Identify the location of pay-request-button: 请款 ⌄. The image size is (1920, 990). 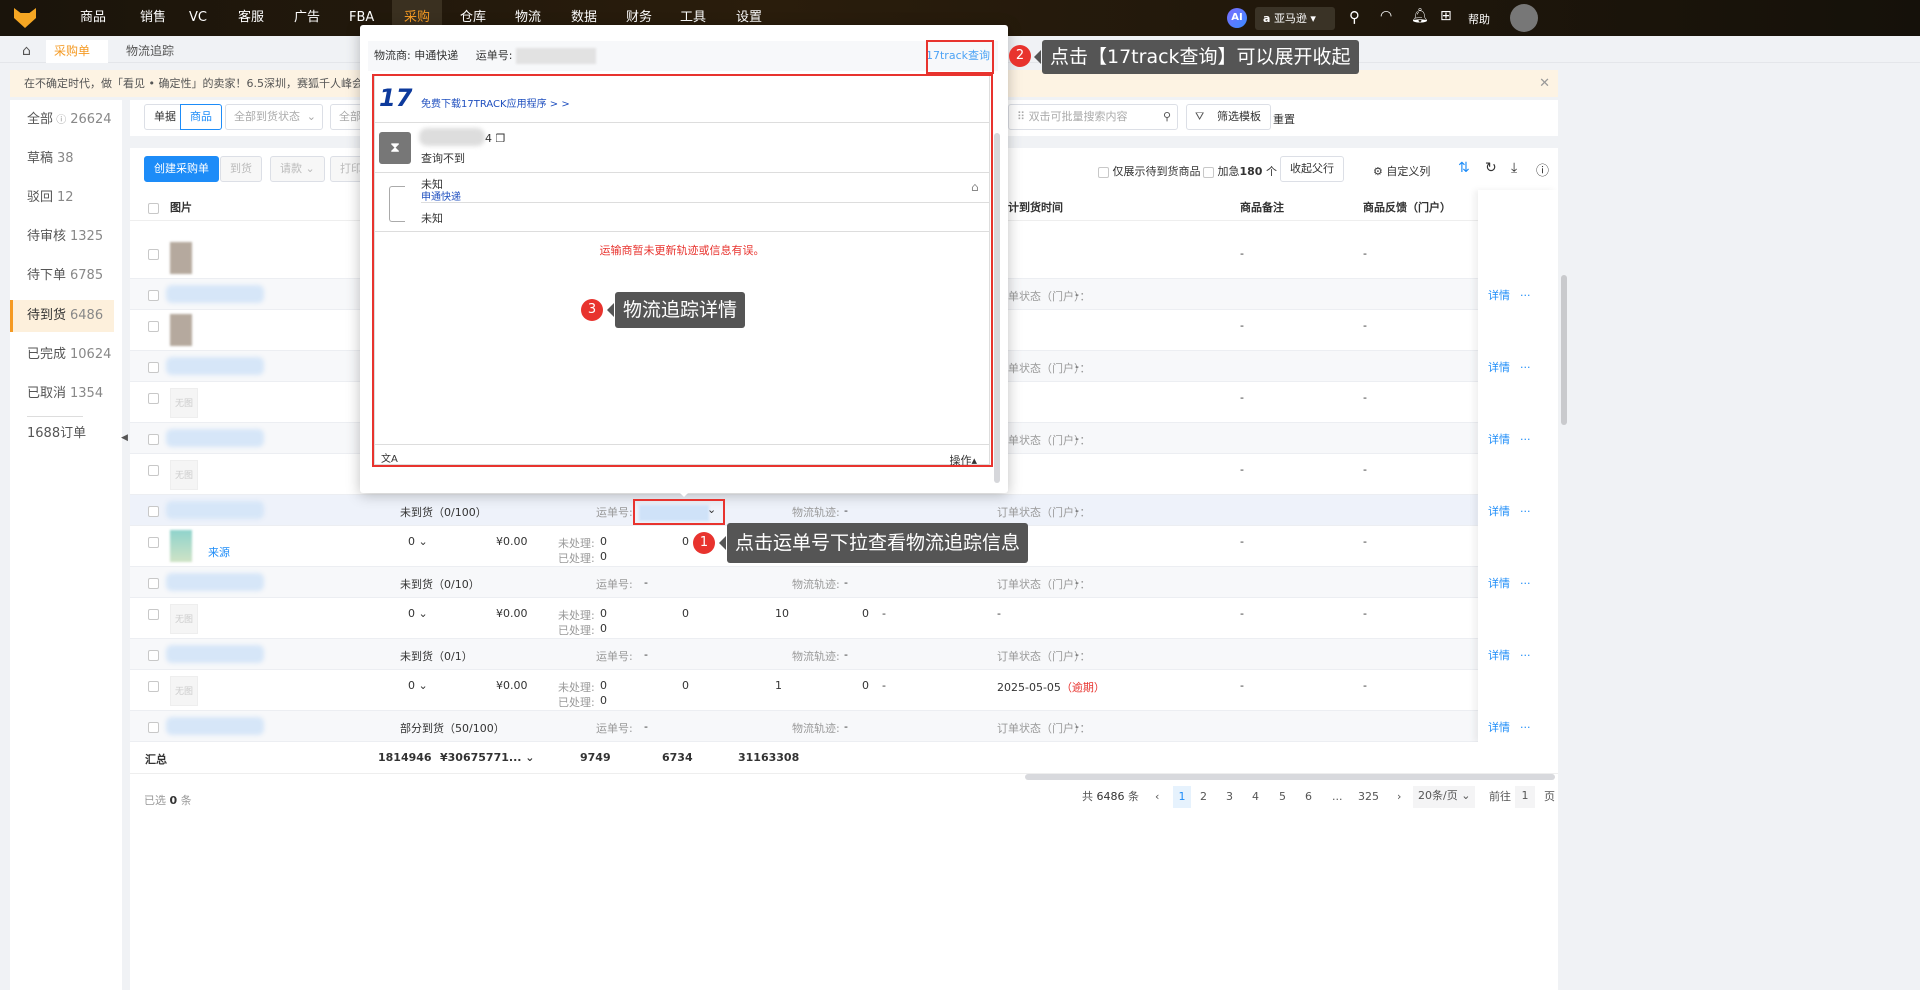
(297, 169).